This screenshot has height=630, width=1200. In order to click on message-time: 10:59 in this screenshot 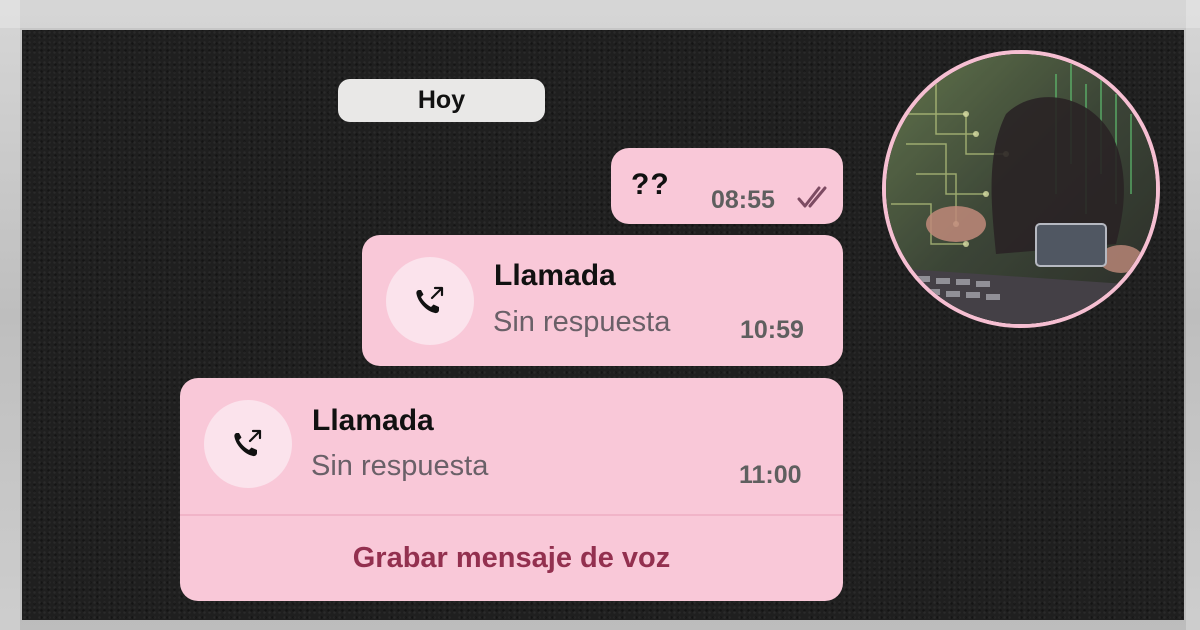, I will do `click(772, 330)`.